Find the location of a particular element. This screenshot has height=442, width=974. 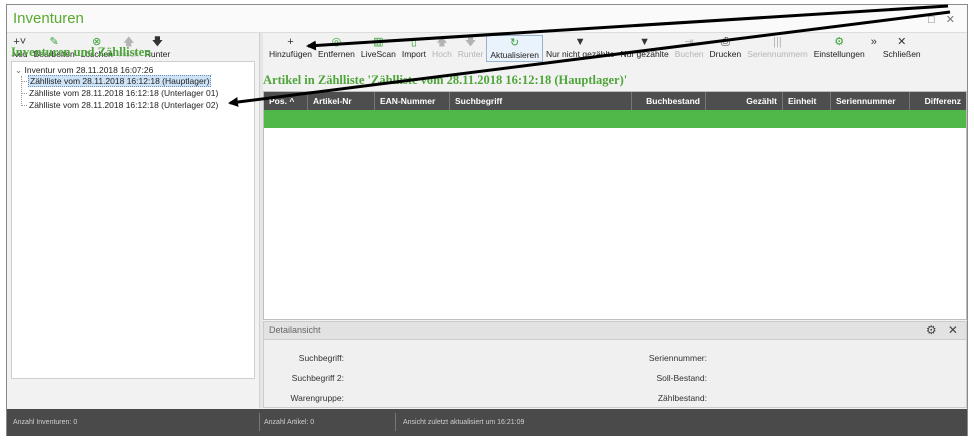

hoch-button-right: 🡅 Hoch is located at coordinates (442, 47).